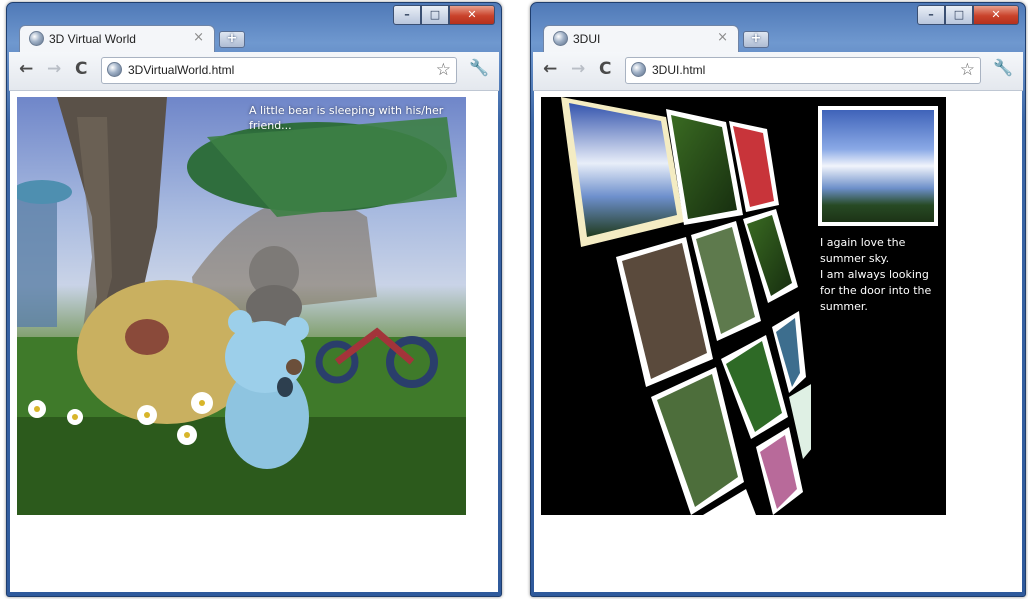 This screenshot has width=1028, height=599. What do you see at coordinates (863, 242) in the screenshot?
I see `caption-line: I again love the` at bounding box center [863, 242].